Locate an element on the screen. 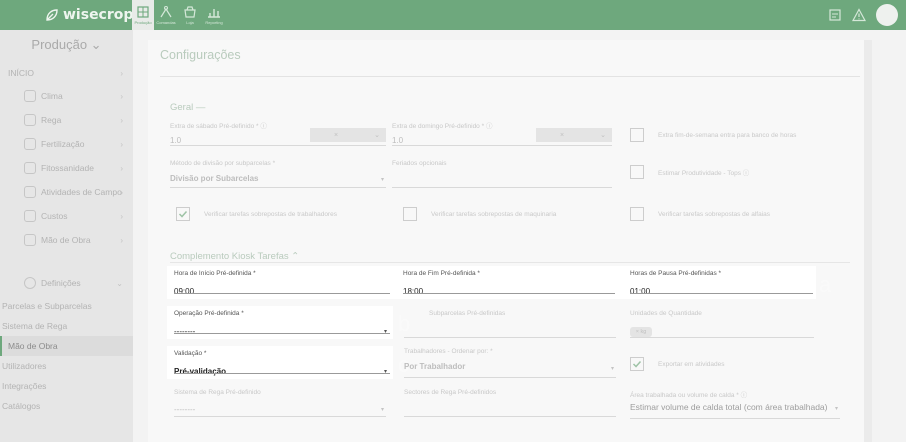  field-label: Área trabalhada ou volume de calda * ⓘ is located at coordinates (689, 395).